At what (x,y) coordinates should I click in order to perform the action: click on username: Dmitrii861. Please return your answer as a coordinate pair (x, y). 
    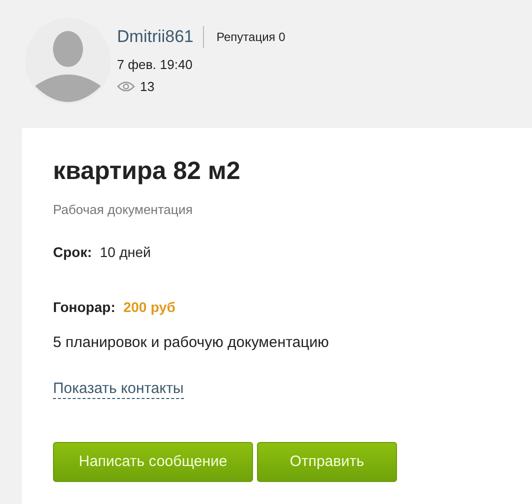
    Looking at the image, I should click on (155, 37).